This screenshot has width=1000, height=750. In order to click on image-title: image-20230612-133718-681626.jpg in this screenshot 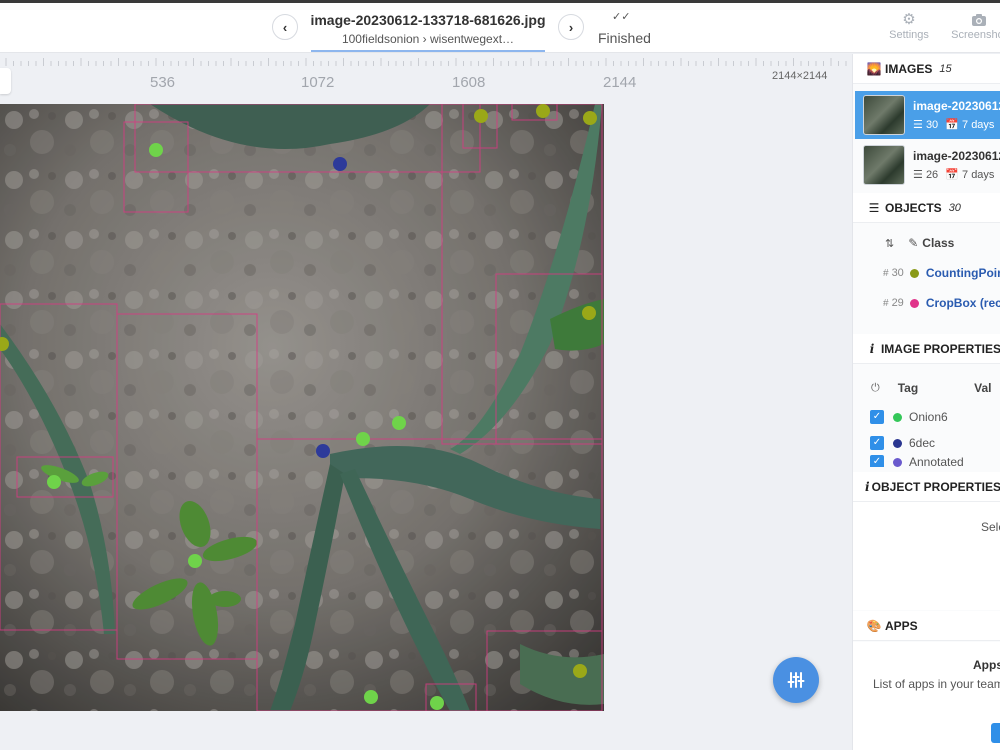, I will do `click(428, 20)`.